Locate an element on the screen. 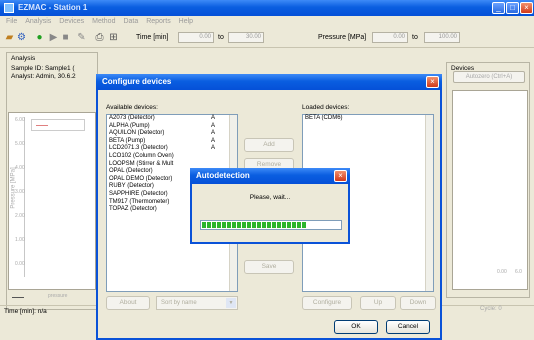 The width and height of the screenshot is (534, 340). menu-file: File is located at coordinates (11, 22).